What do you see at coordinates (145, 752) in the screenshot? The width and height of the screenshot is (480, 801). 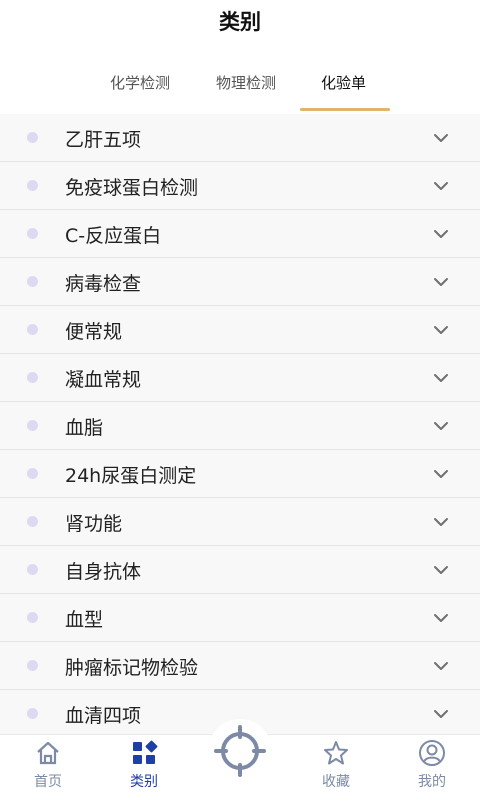 I see `category-grid-icon` at bounding box center [145, 752].